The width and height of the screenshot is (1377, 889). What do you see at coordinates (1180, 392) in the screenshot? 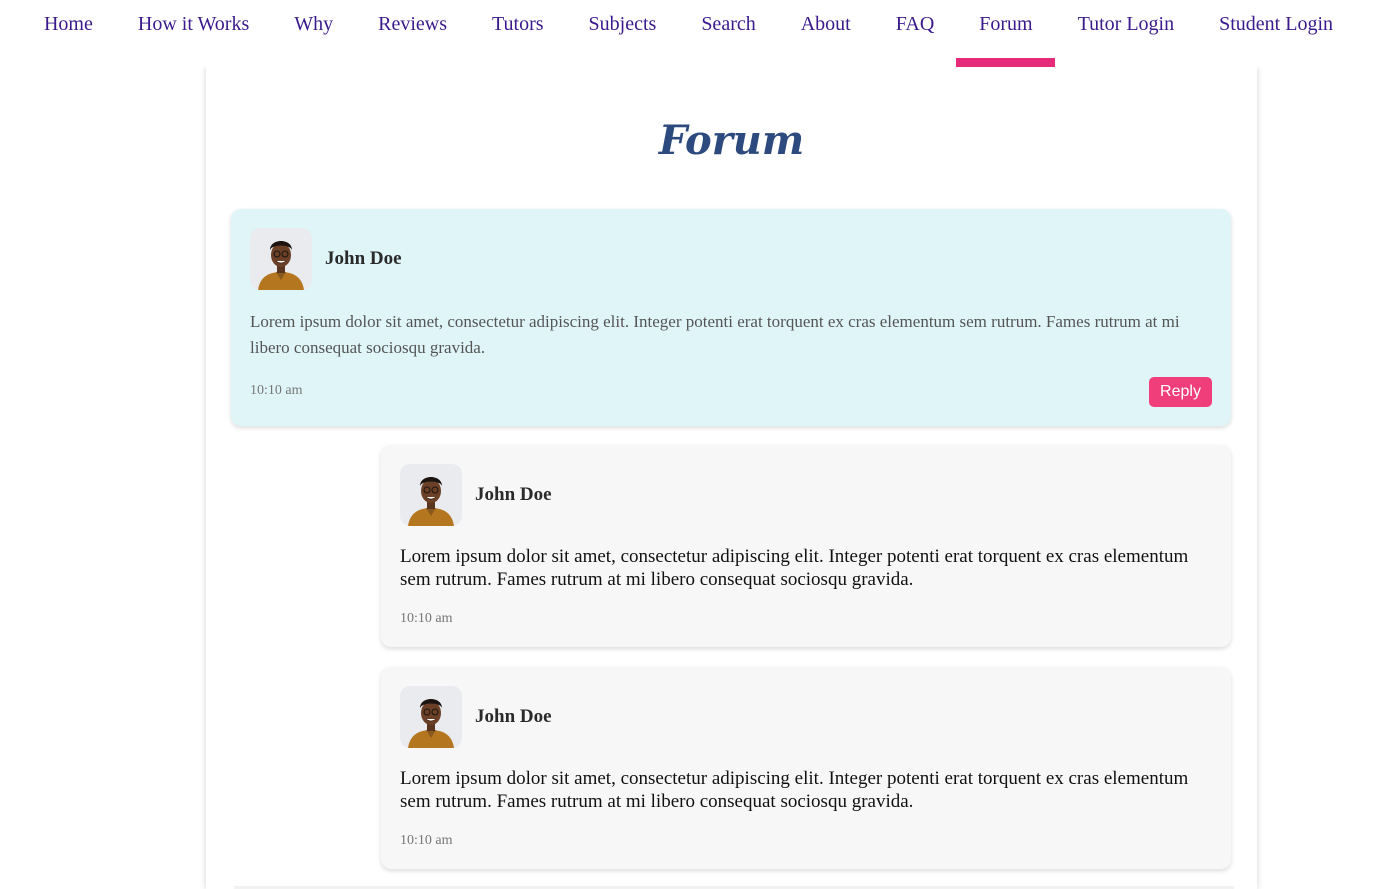
I see `reply-button: Reply` at bounding box center [1180, 392].